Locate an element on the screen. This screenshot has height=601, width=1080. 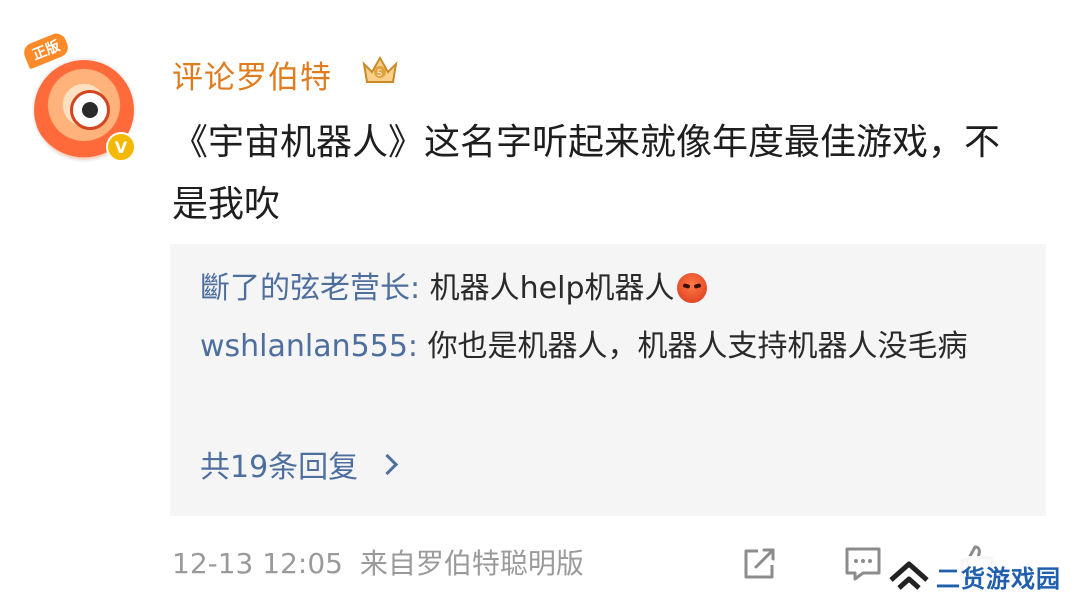
watermark: 二货游戏园 is located at coordinates (981, 576).